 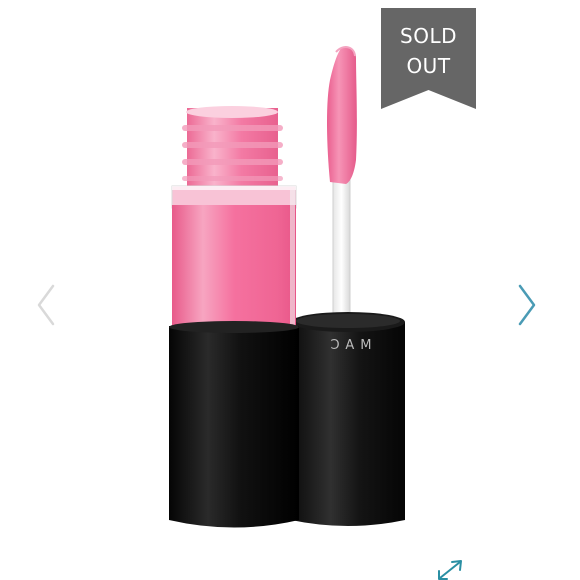 I want to click on expand-arrow-icon, so click(x=450, y=570).